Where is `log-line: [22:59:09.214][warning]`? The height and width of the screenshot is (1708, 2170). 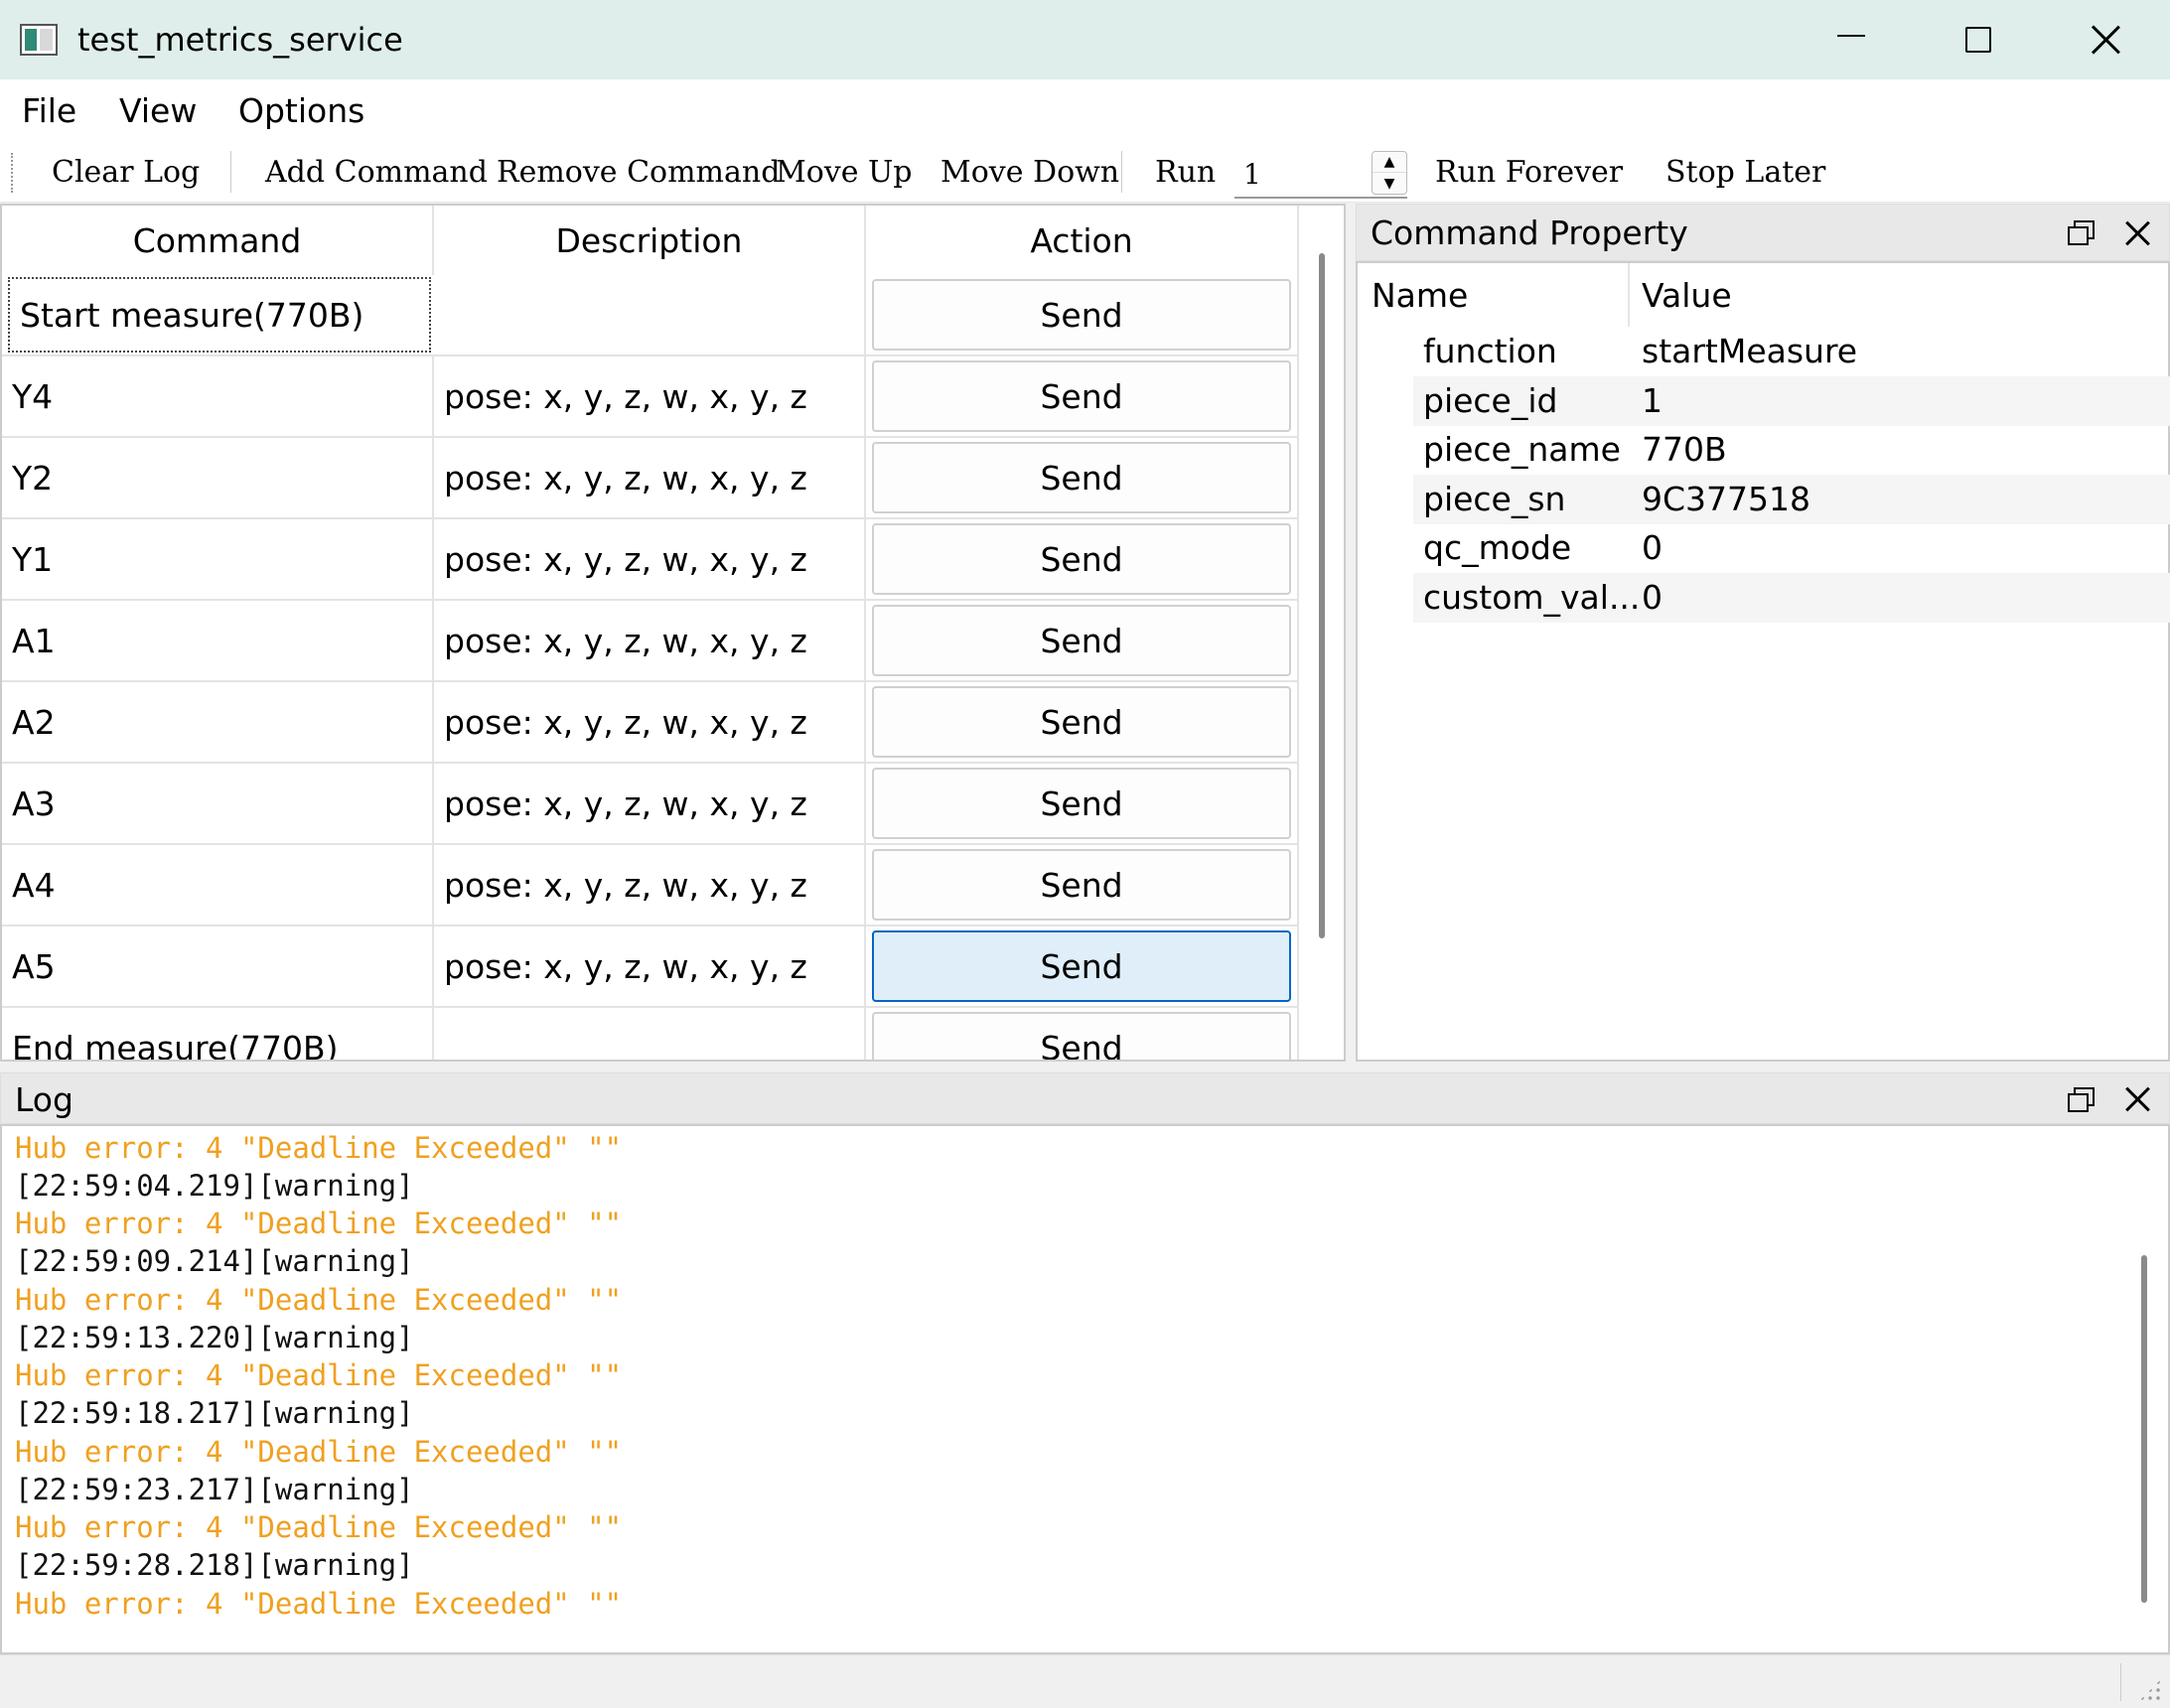
log-line: [22:59:09.214][warning] is located at coordinates (214, 1261).